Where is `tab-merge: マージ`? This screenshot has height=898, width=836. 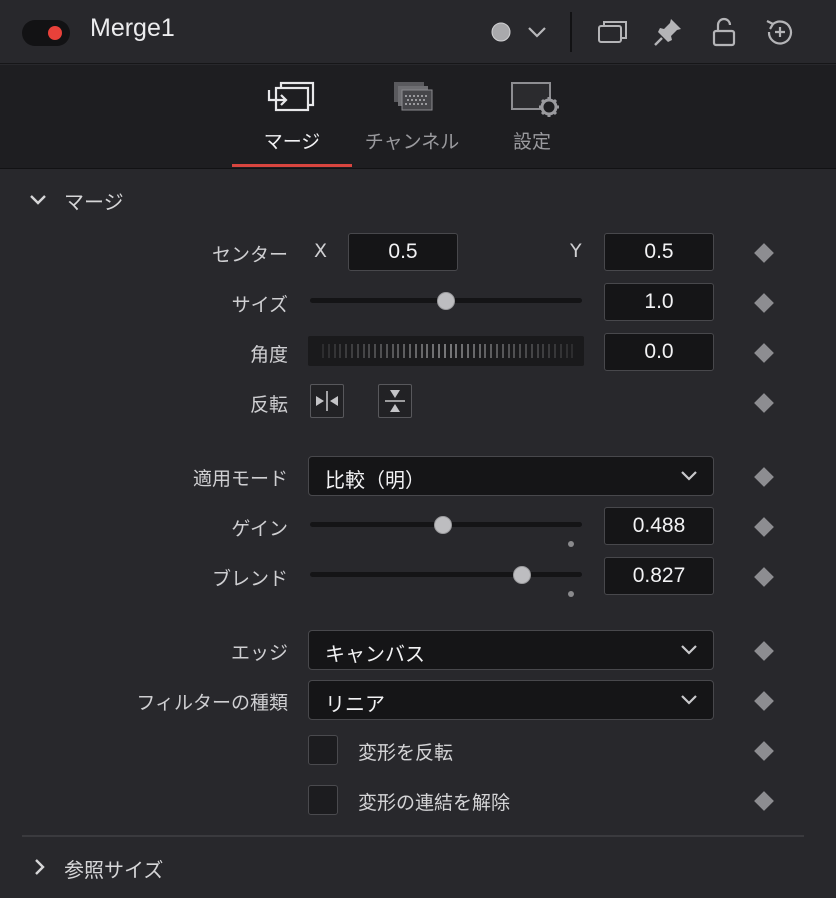 tab-merge: マージ is located at coordinates (292, 117).